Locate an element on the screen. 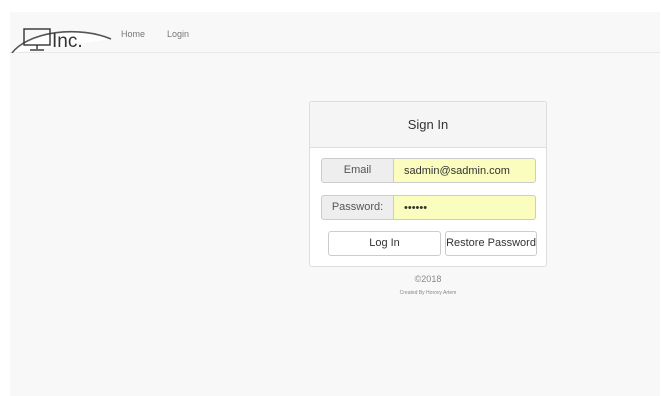  login-button: Log In is located at coordinates (384, 243).